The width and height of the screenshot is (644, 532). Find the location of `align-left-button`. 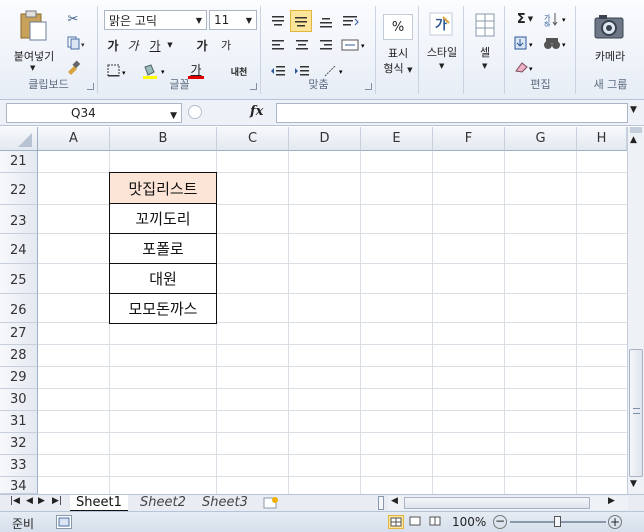

align-left-button is located at coordinates (278, 45).